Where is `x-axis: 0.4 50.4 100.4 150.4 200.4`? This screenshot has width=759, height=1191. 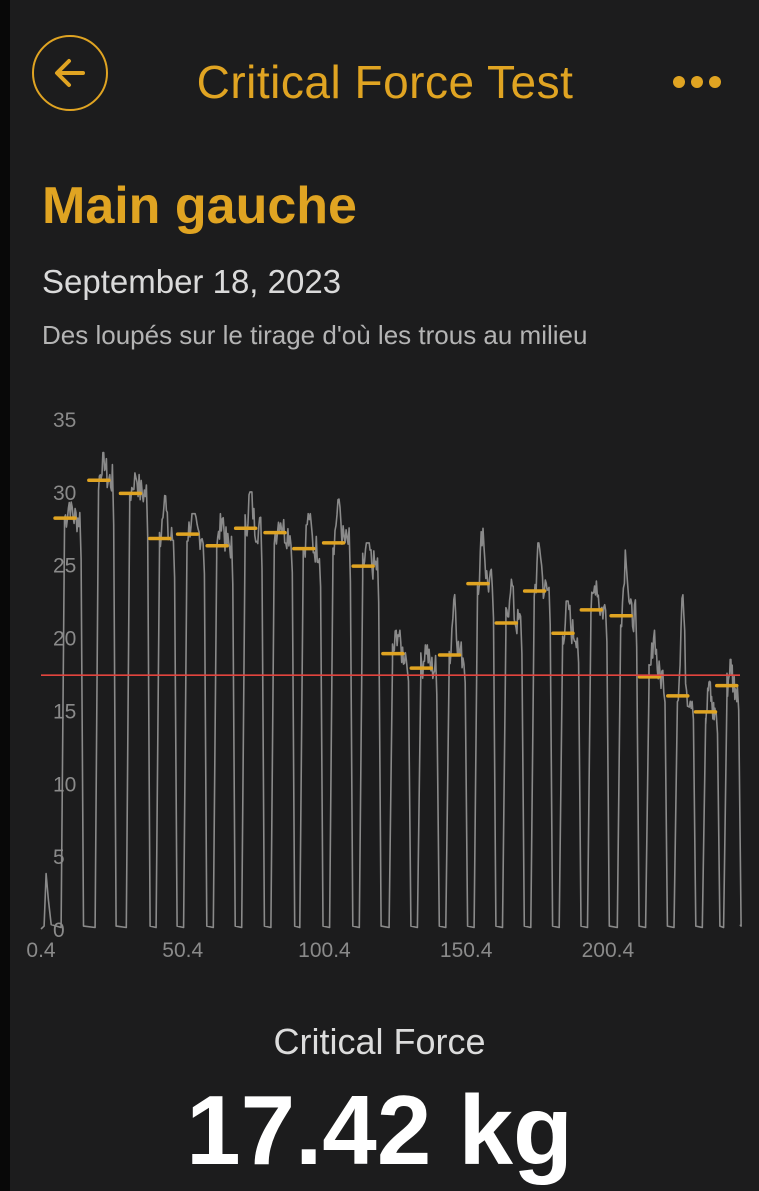
x-axis: 0.4 50.4 100.4 150.4 200.4 is located at coordinates (330, 950).